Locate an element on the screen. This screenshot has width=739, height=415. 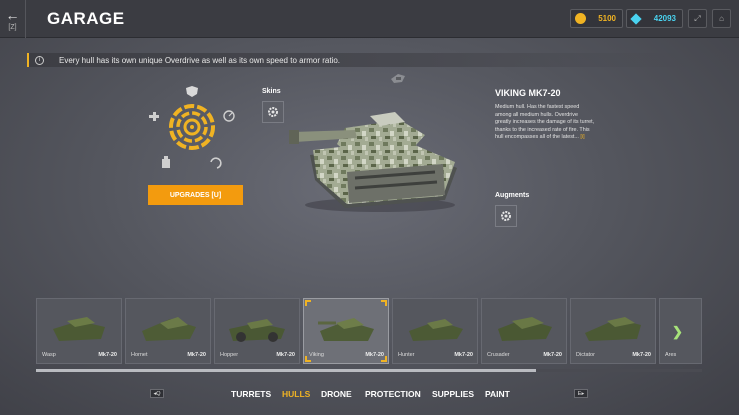
back-button: ← [Z] is located at coordinates (13, 19).